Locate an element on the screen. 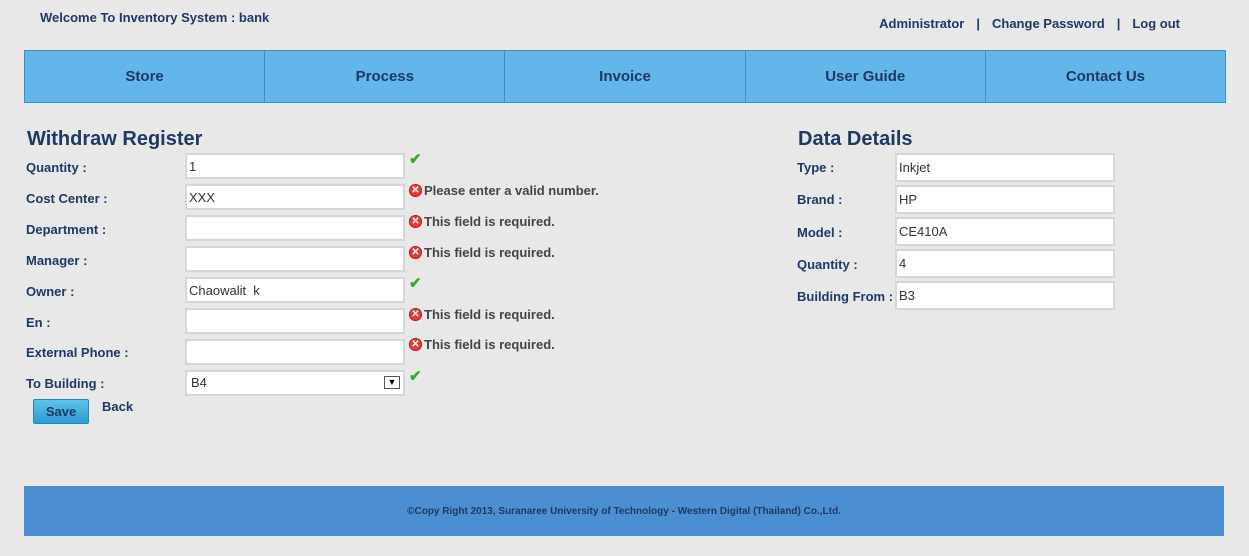 This screenshot has height=556, width=1249. department-field is located at coordinates (295, 228).